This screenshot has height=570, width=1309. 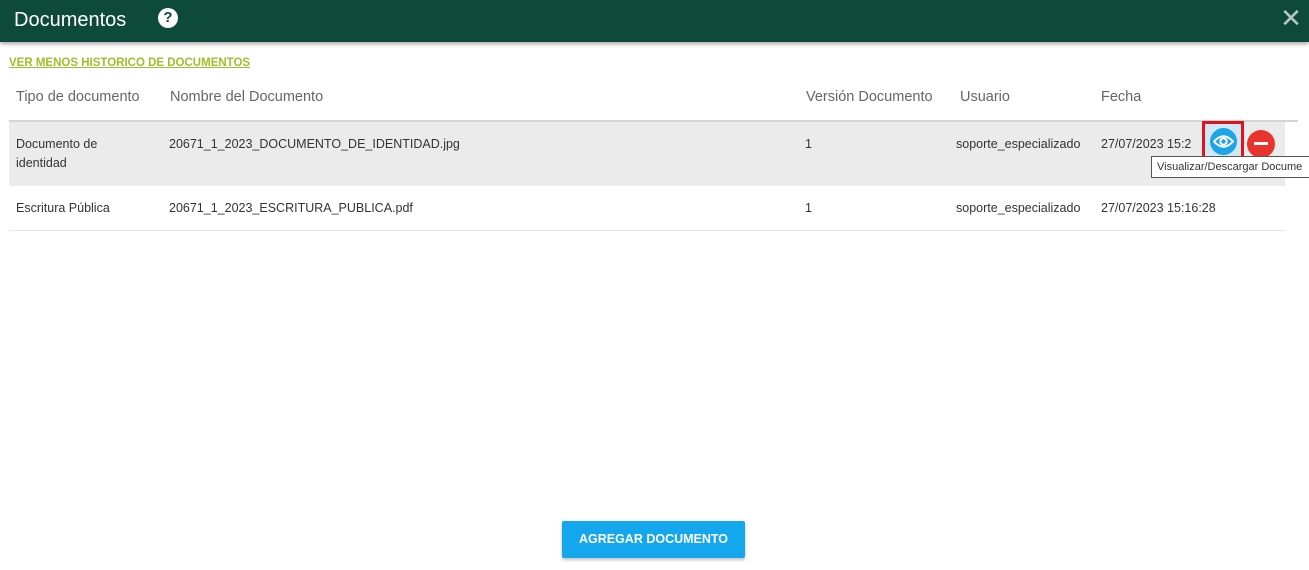 I want to click on column-header-nombre: Nombre del Documento, so click(x=247, y=97).